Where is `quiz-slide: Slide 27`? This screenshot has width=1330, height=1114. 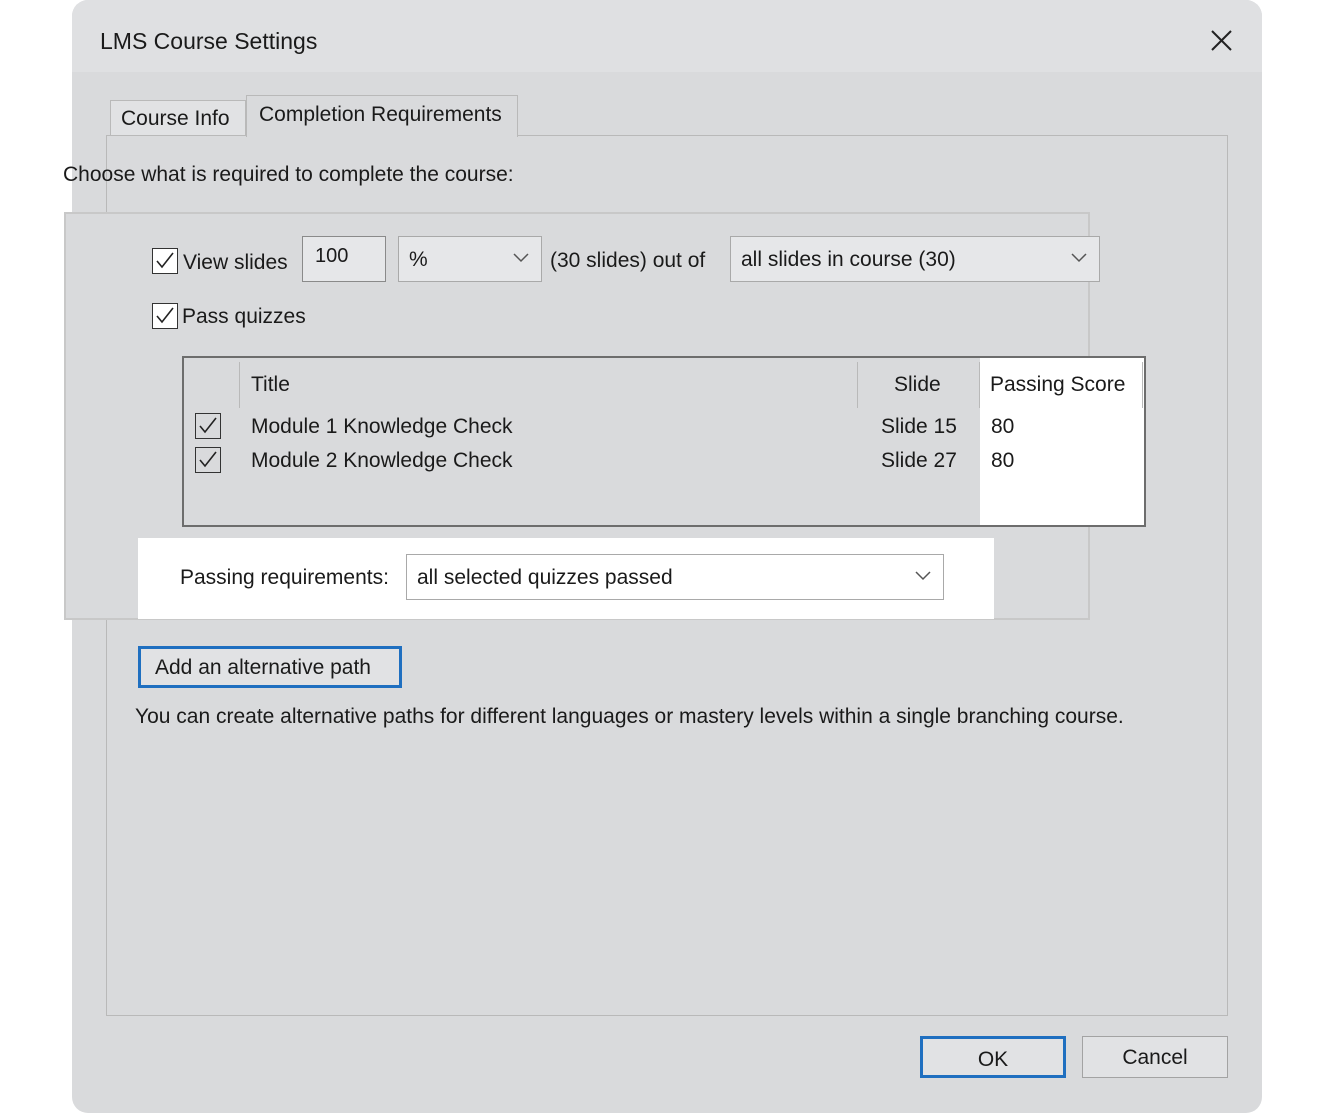
quiz-slide: Slide 27 is located at coordinates (919, 460).